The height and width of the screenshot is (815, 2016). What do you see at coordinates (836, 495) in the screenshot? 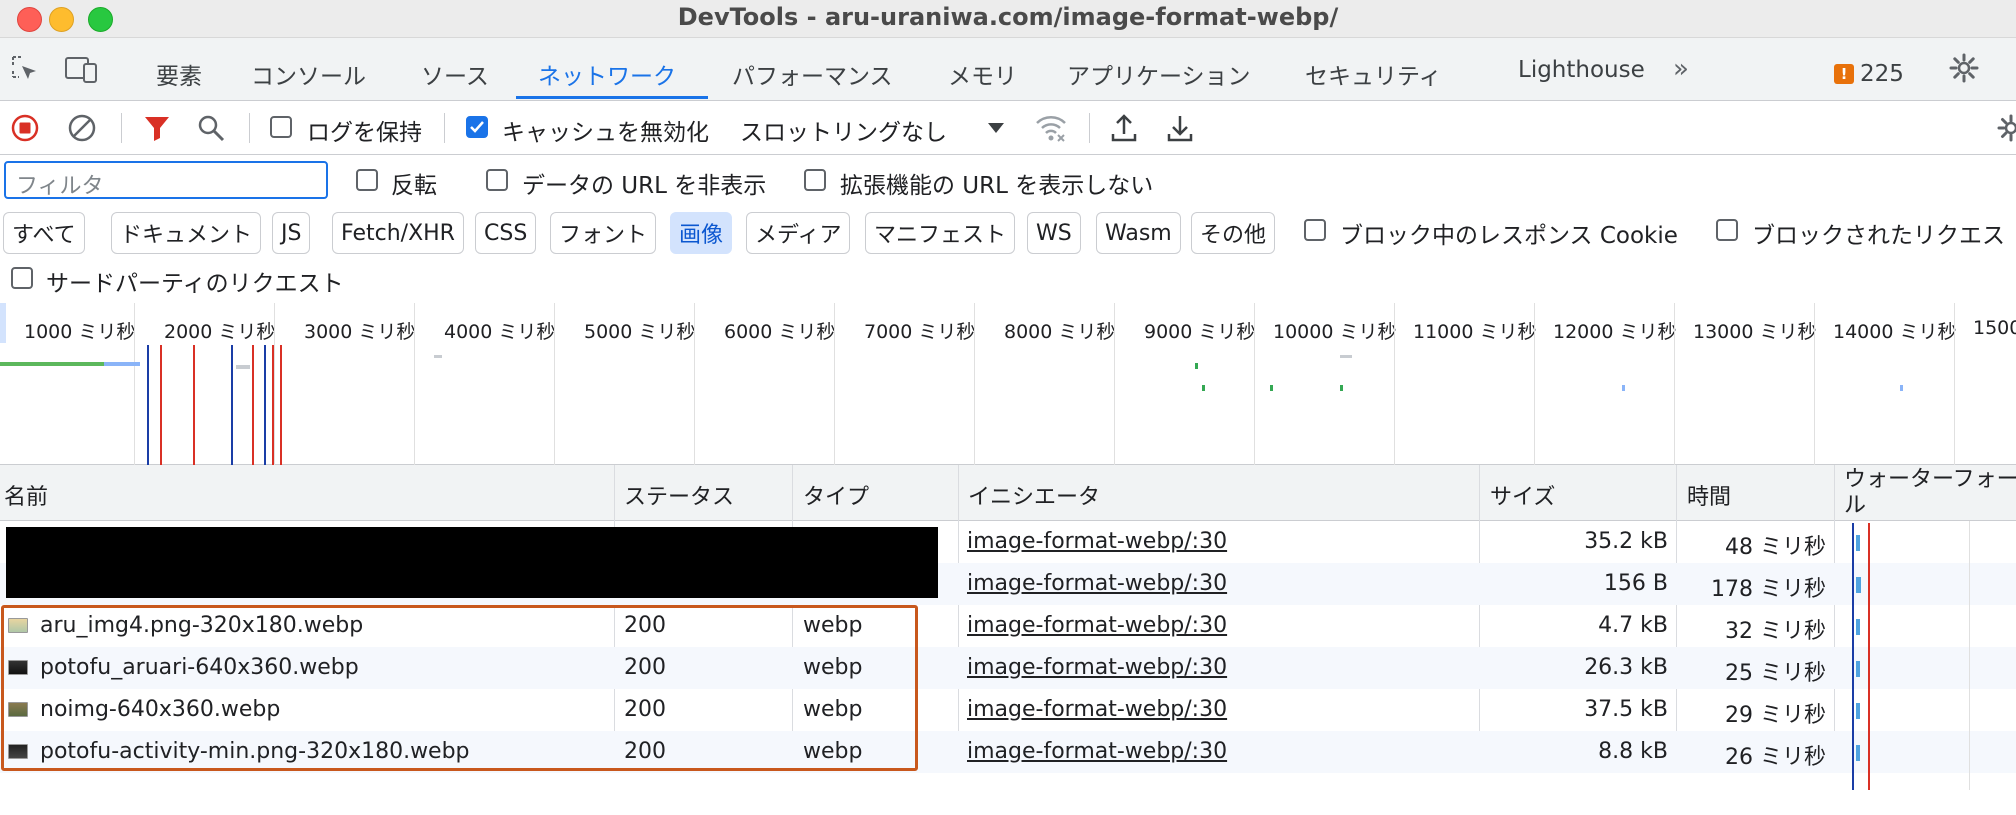
I see `column-header-type: タイプ` at bounding box center [836, 495].